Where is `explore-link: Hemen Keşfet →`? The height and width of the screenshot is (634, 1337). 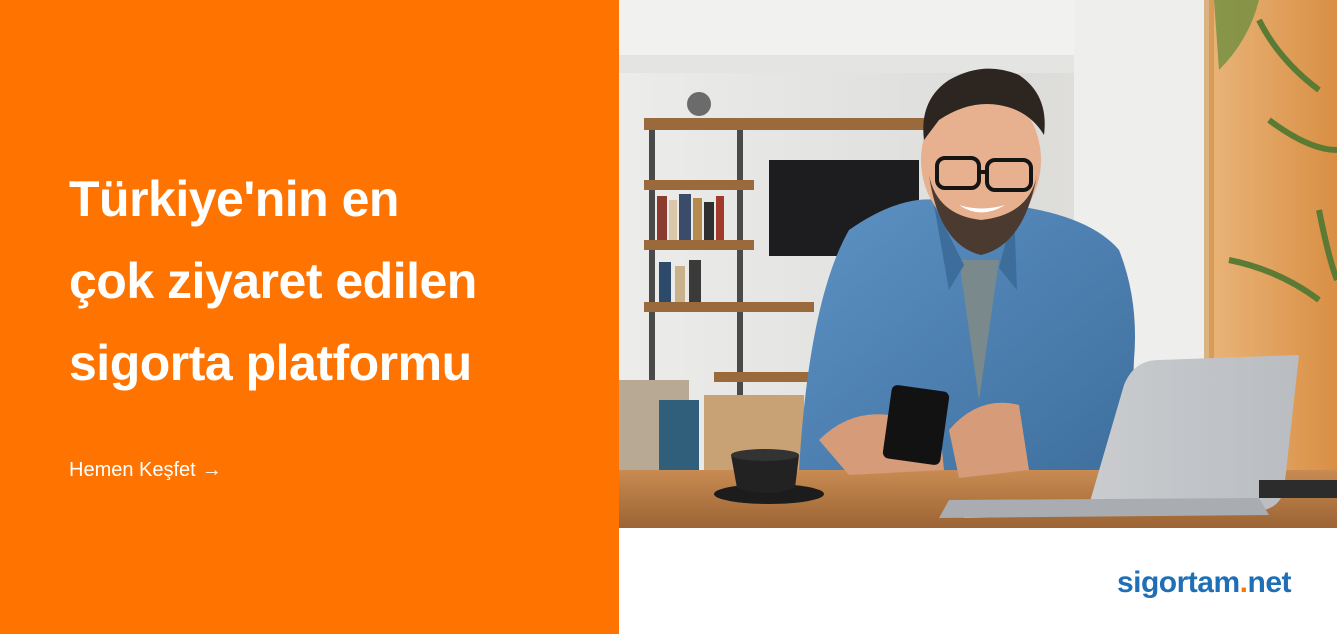 explore-link: Hemen Keşfet → is located at coordinates (145, 470).